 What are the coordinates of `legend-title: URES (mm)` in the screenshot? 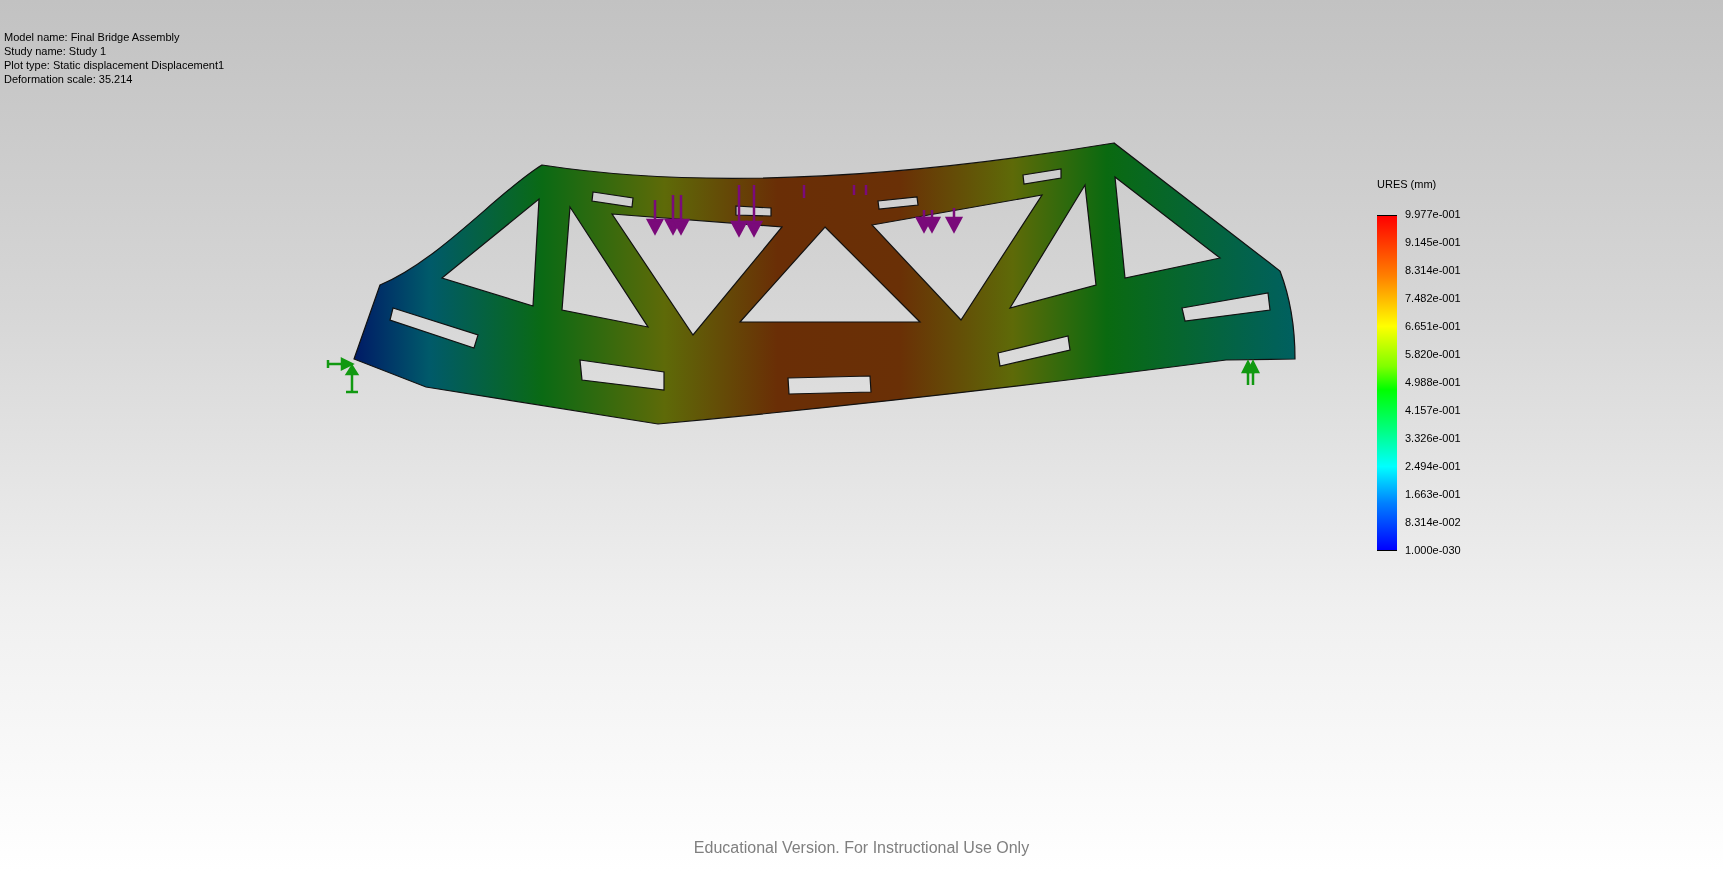 It's located at (1407, 184).